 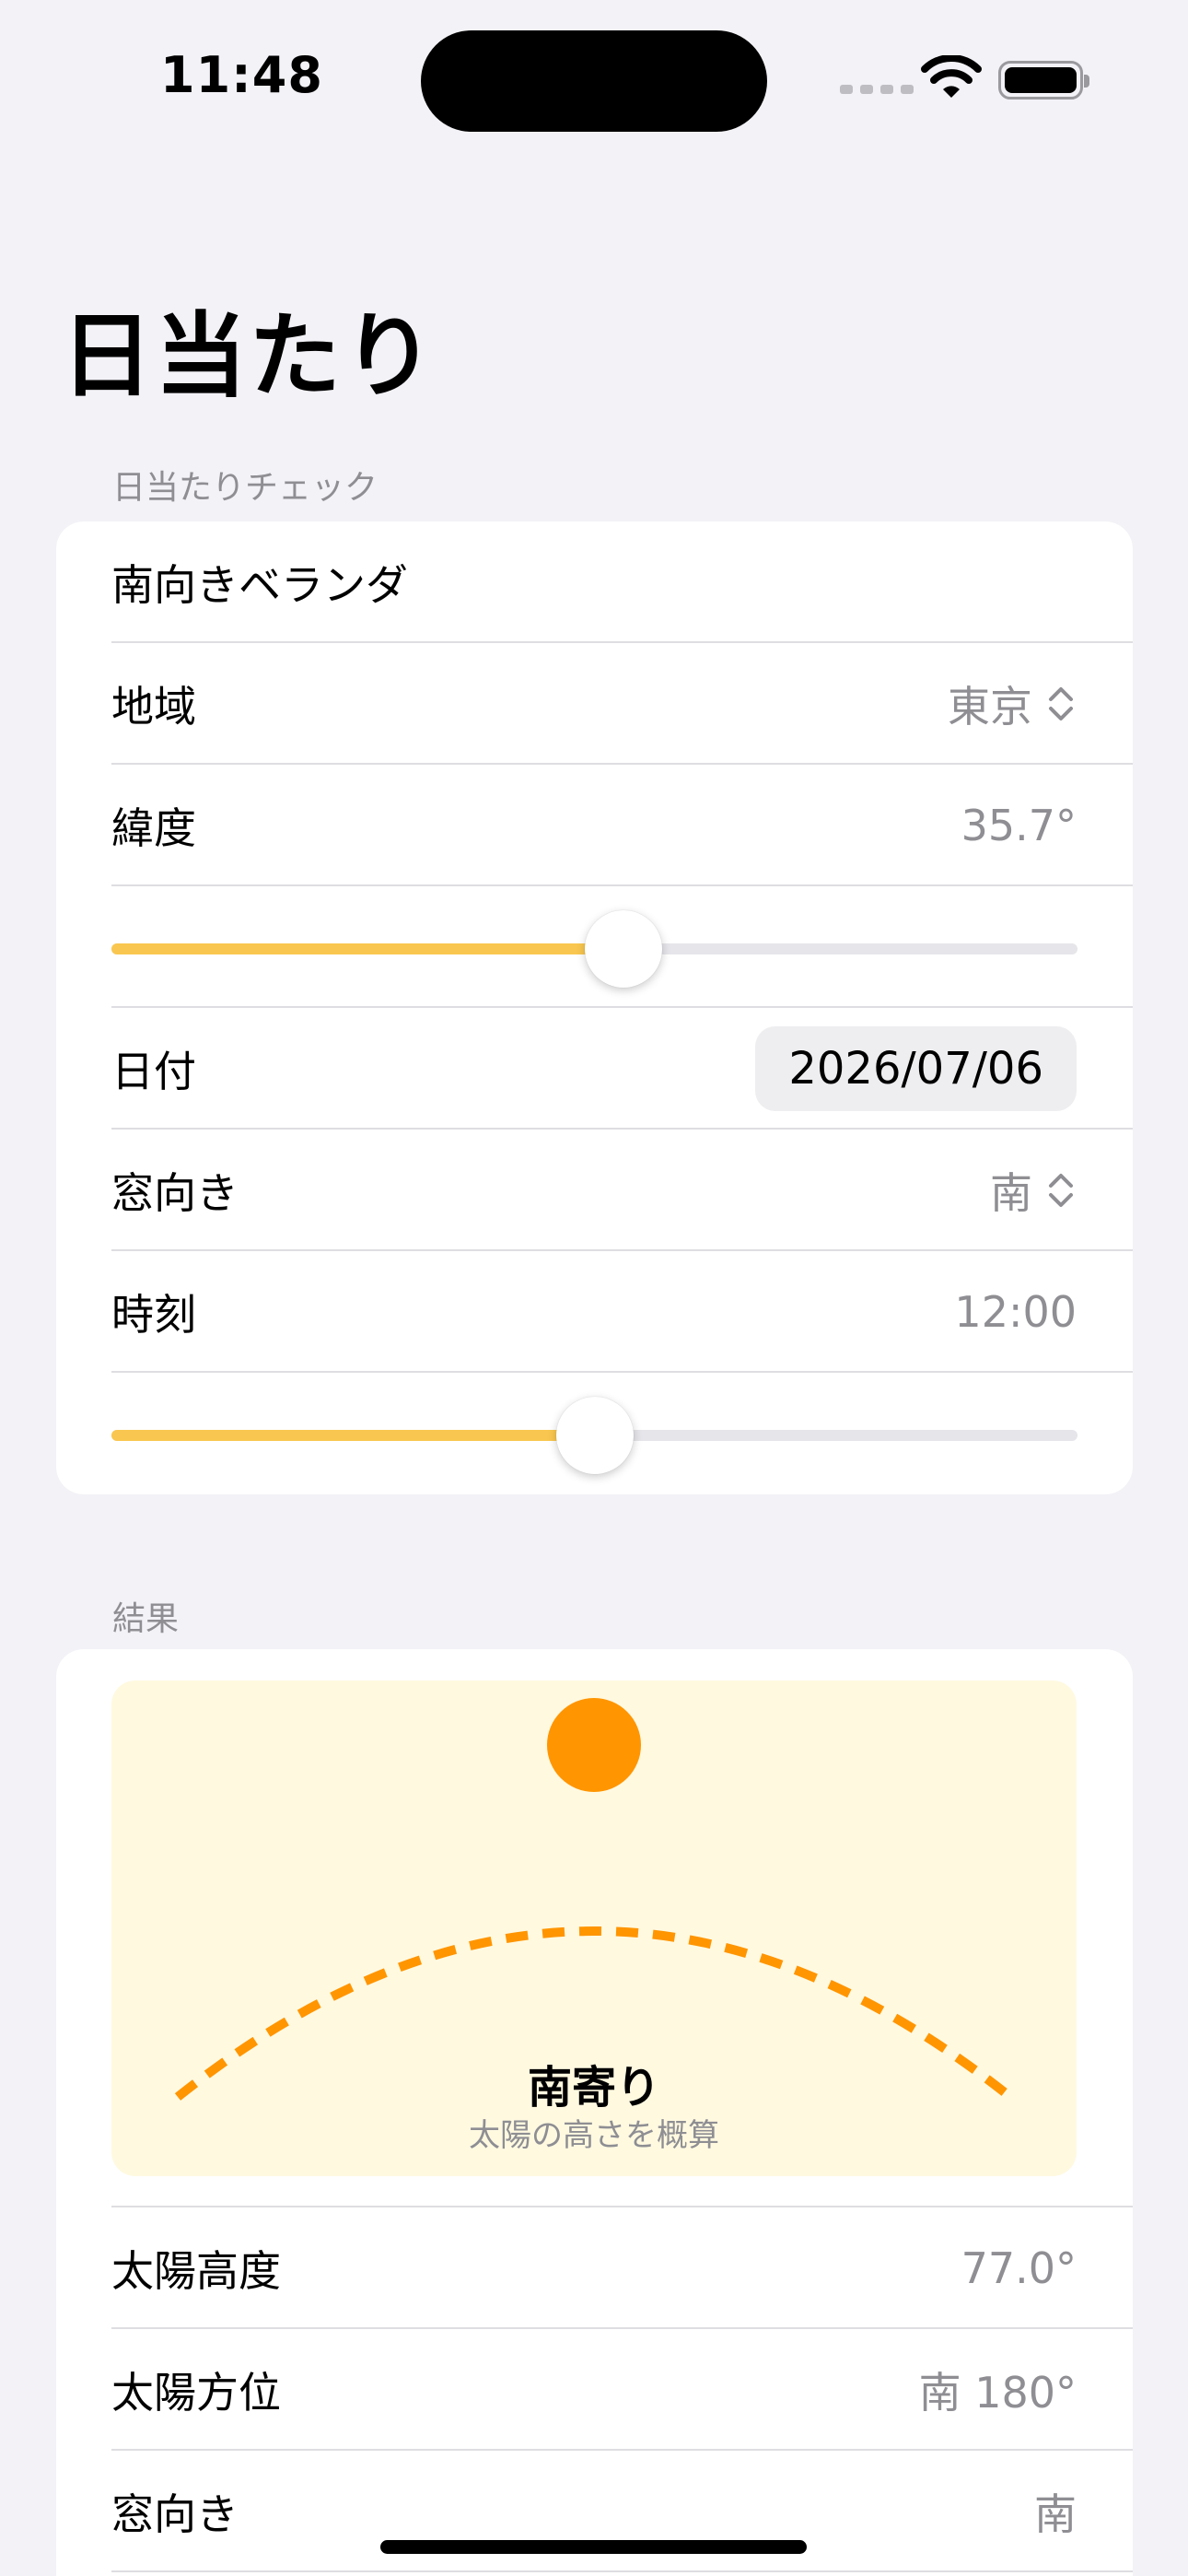 I want to click on time-slider-row, so click(x=622, y=1433).